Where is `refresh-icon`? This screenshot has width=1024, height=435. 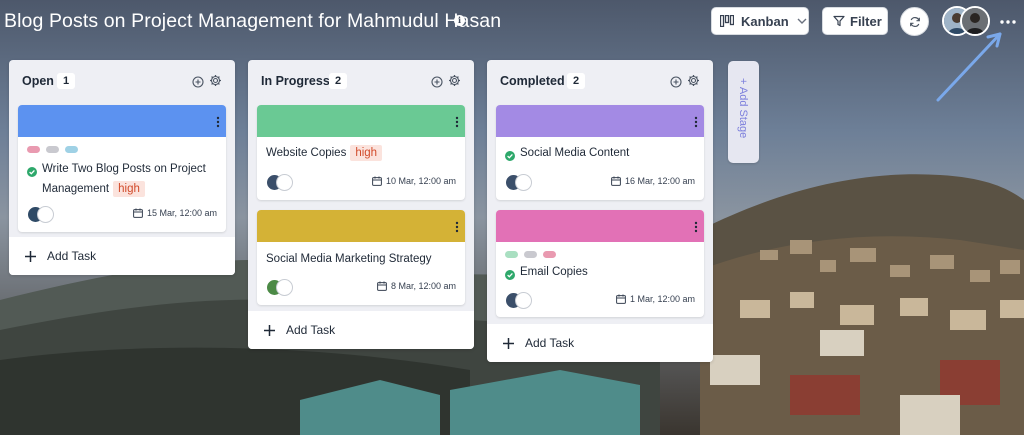 refresh-icon is located at coordinates (915, 22).